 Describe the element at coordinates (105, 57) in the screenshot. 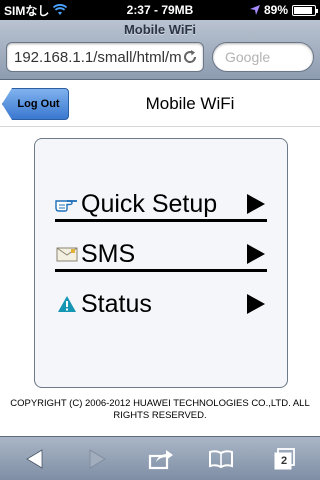

I see `url-field: 192.168.1.1/small/html/m` at that location.